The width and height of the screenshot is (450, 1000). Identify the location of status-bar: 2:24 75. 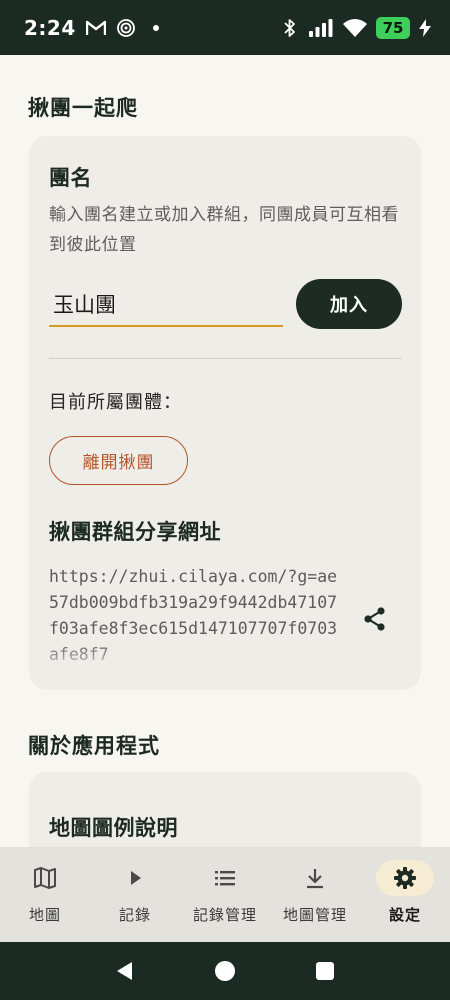
(225, 27).